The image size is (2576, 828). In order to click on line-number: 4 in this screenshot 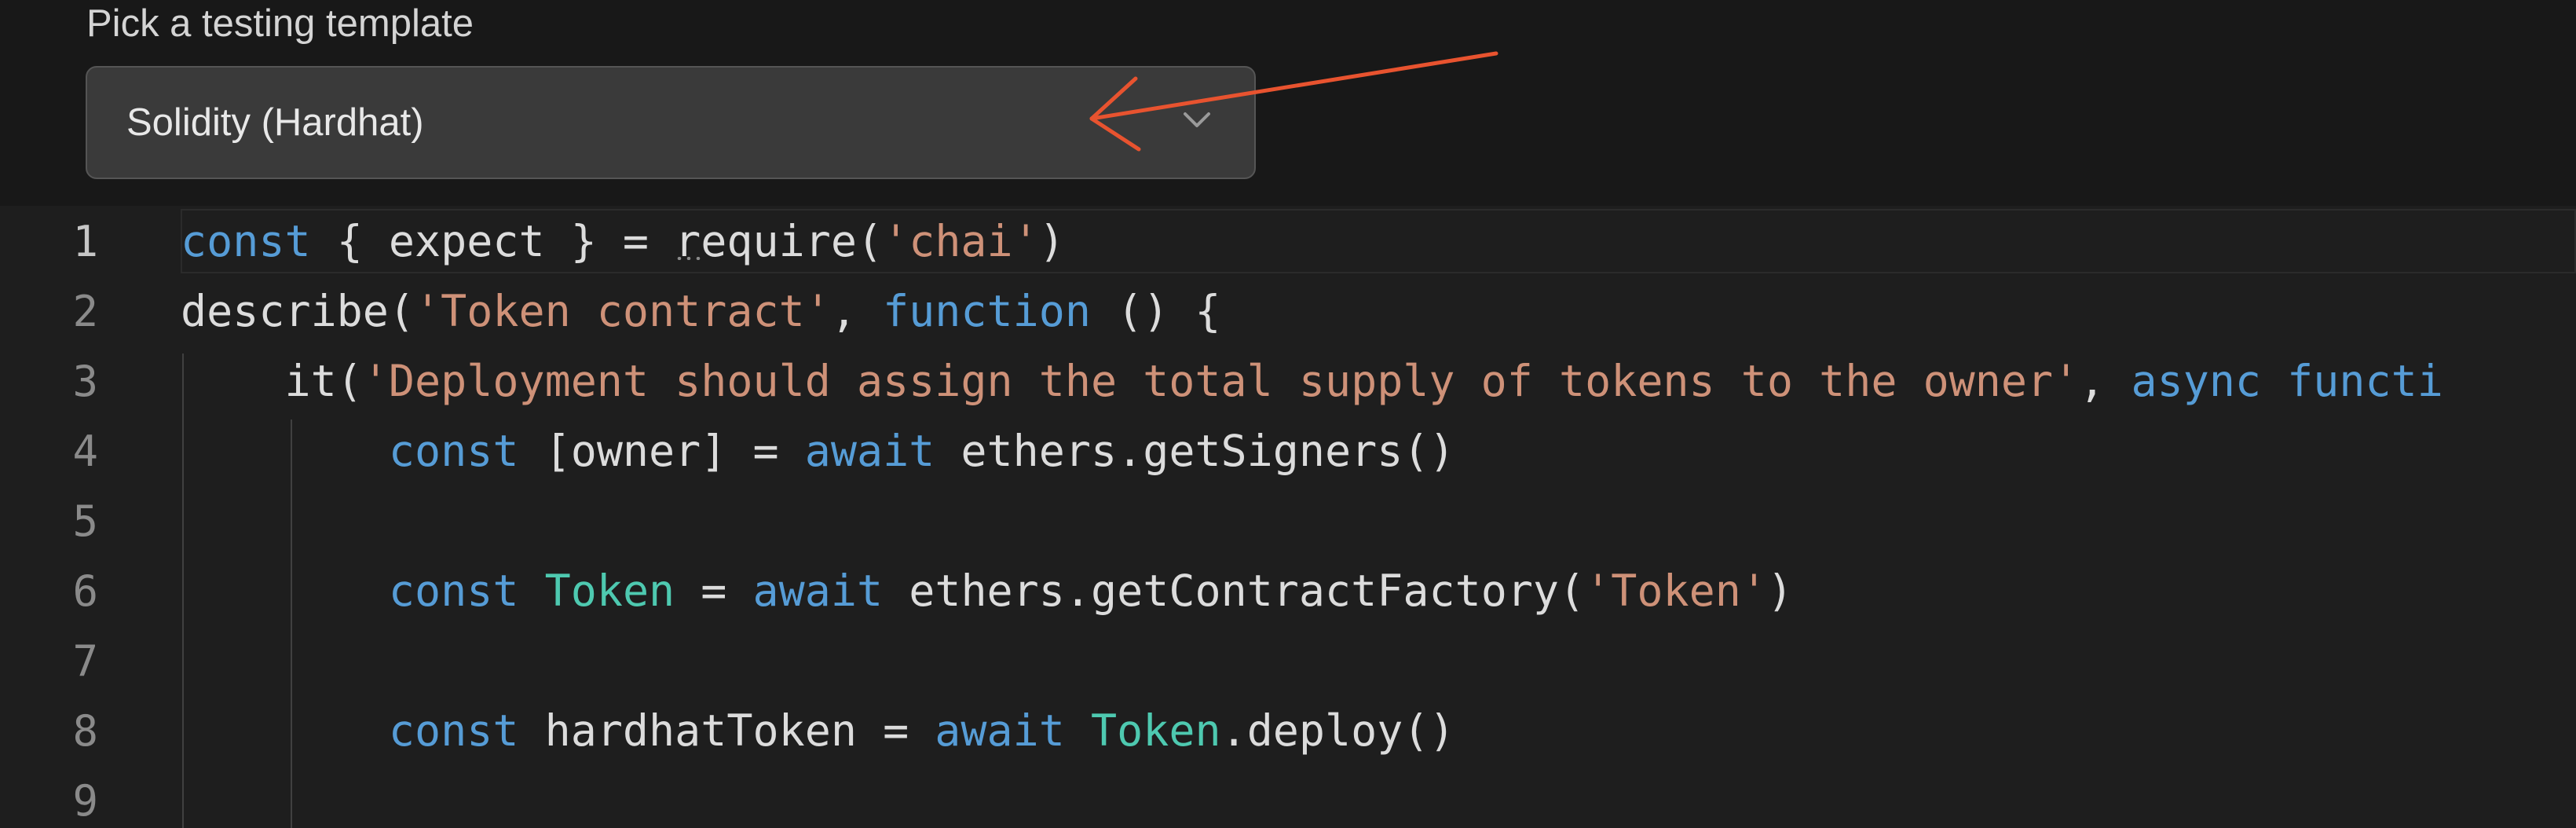, I will do `click(85, 451)`.